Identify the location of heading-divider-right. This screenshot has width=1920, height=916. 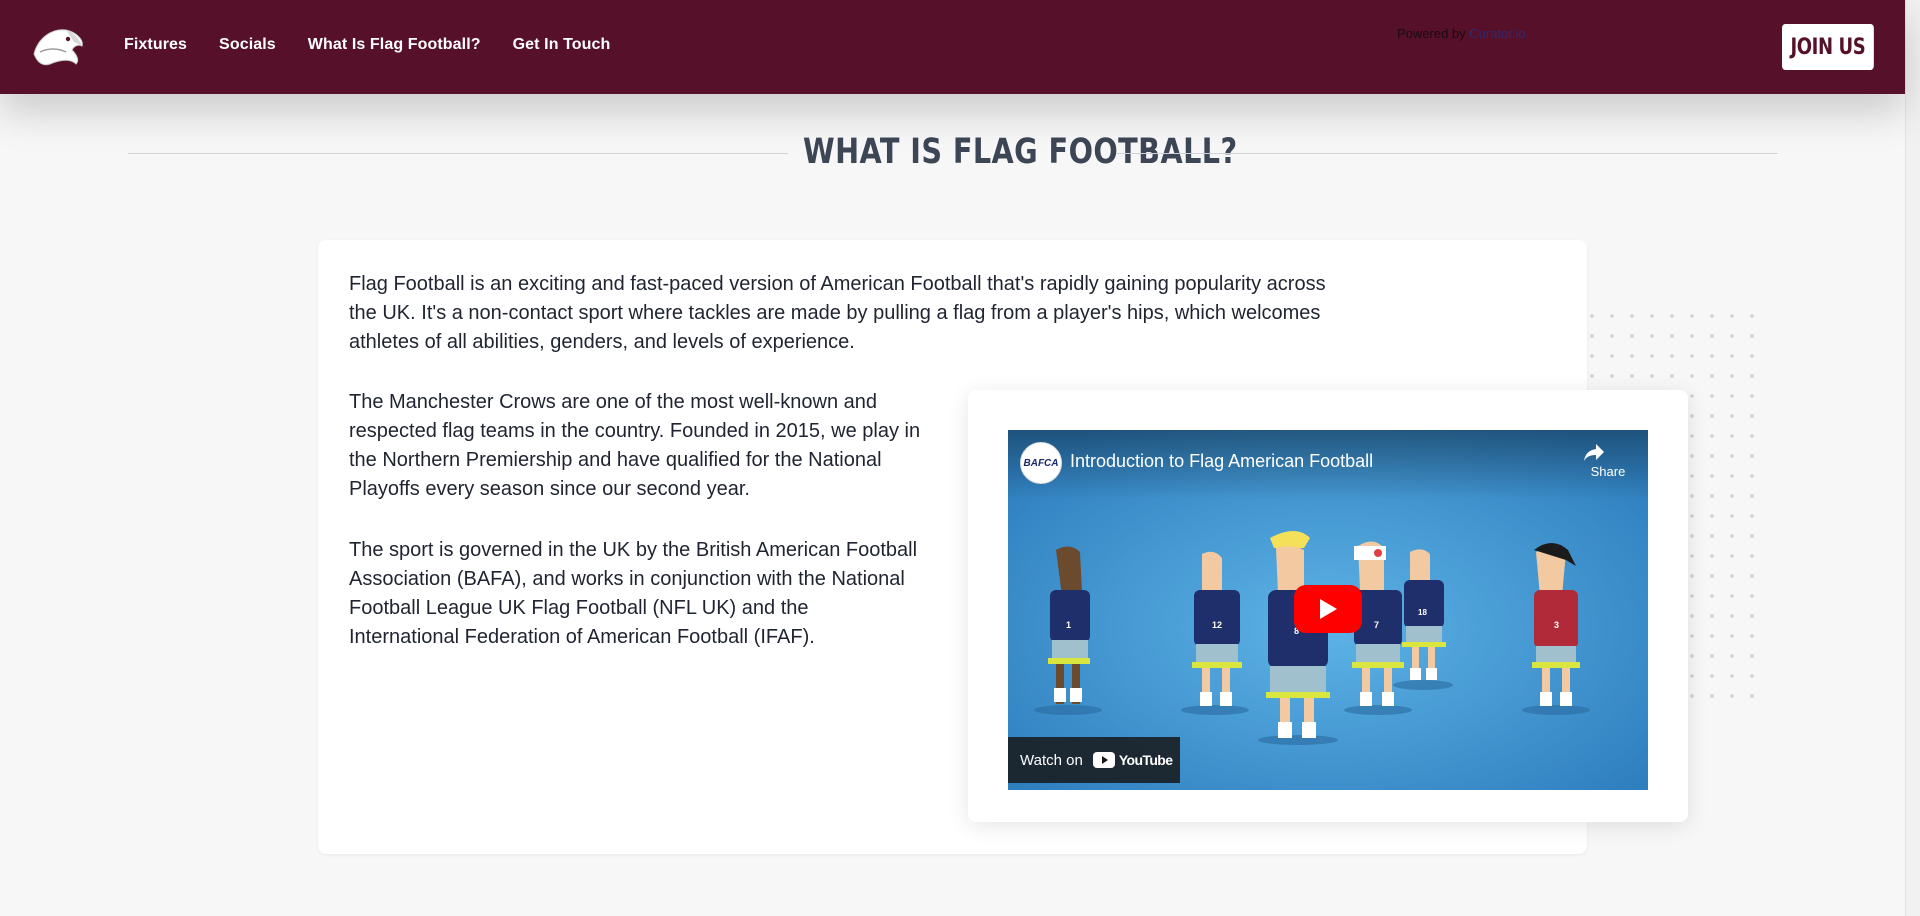
(1447, 153).